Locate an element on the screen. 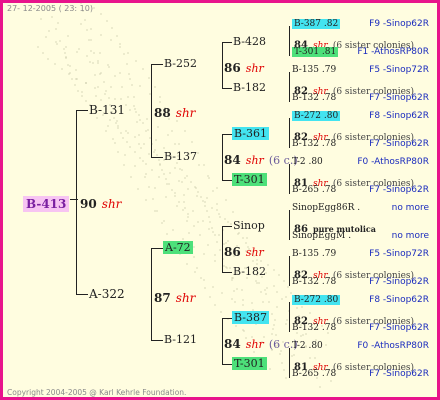 Image resolution: width=440 pixels, height=400 pixels. gen4-queen-top-0: F9 -Sinop62R is located at coordinates (399, 24).